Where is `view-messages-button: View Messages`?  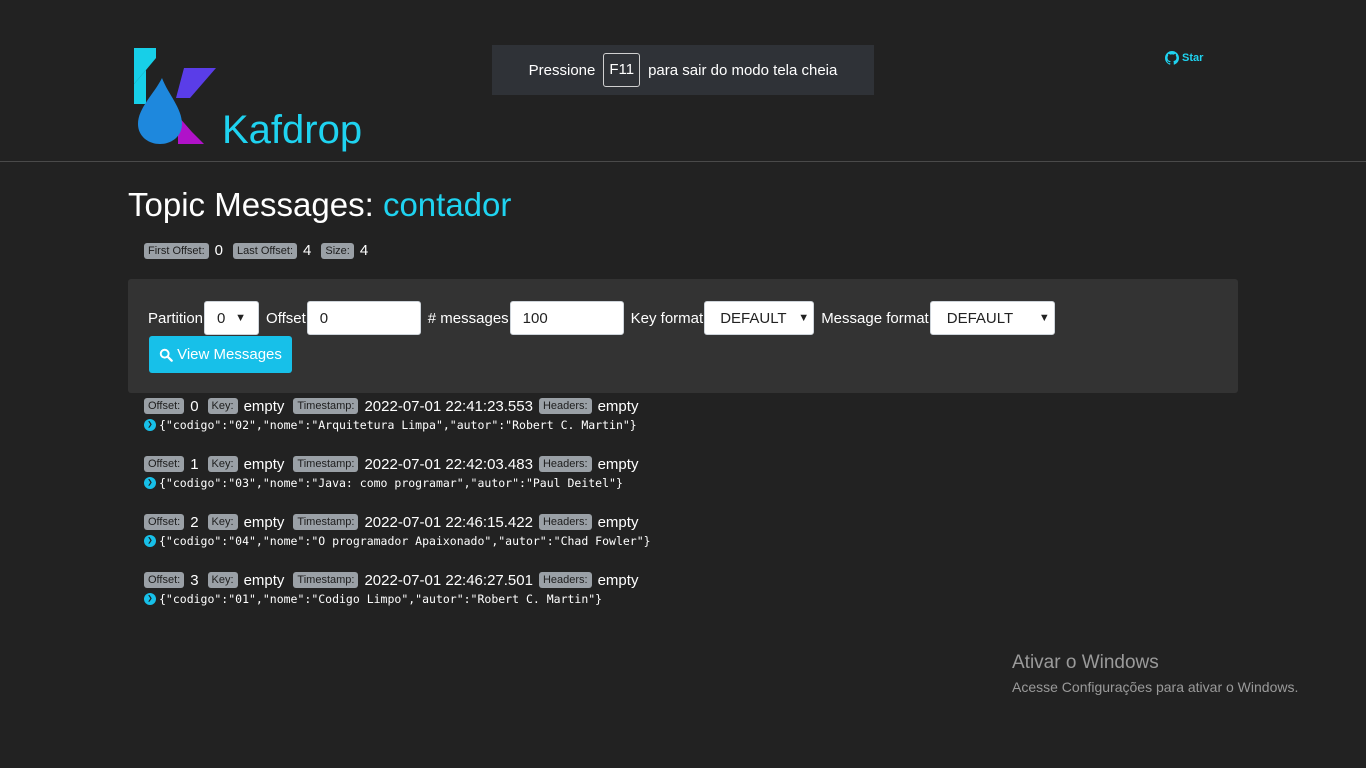
view-messages-button: View Messages is located at coordinates (220, 354).